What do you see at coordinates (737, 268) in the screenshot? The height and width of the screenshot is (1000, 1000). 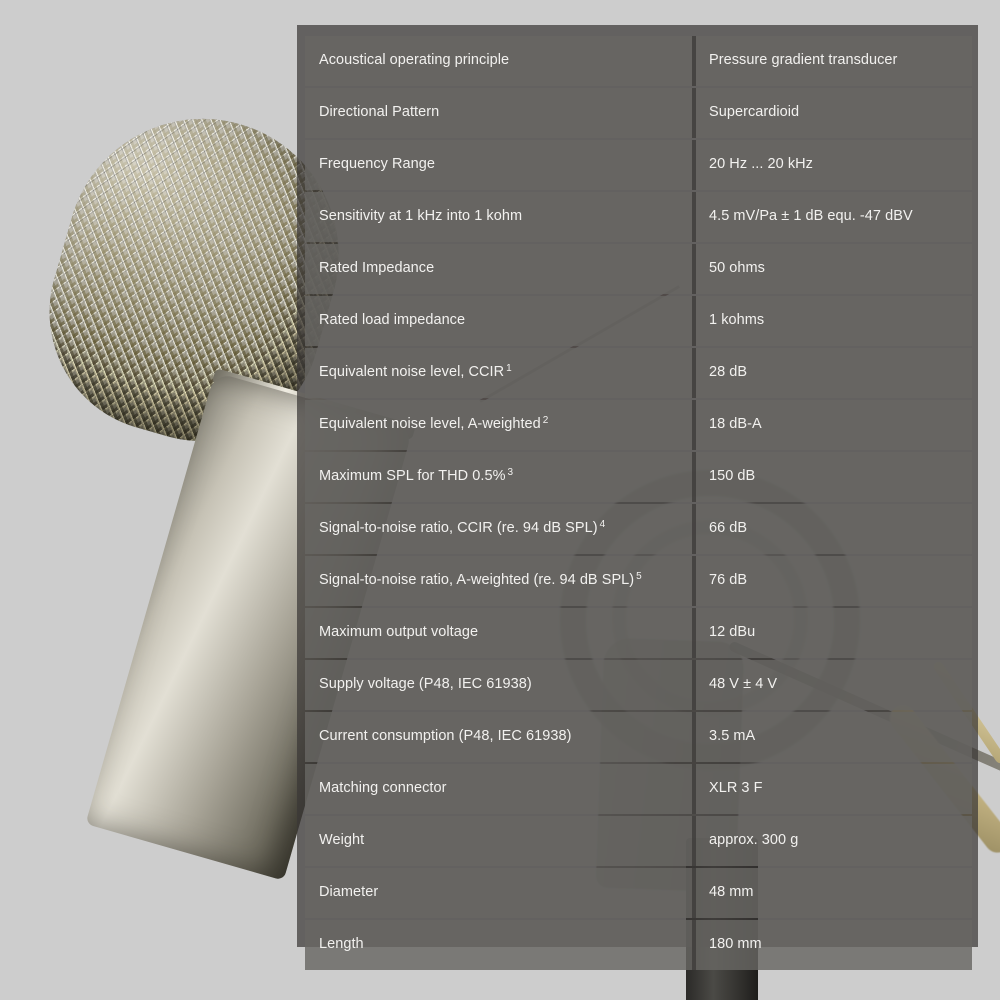 I see `spec-value-label: 50 ohms` at bounding box center [737, 268].